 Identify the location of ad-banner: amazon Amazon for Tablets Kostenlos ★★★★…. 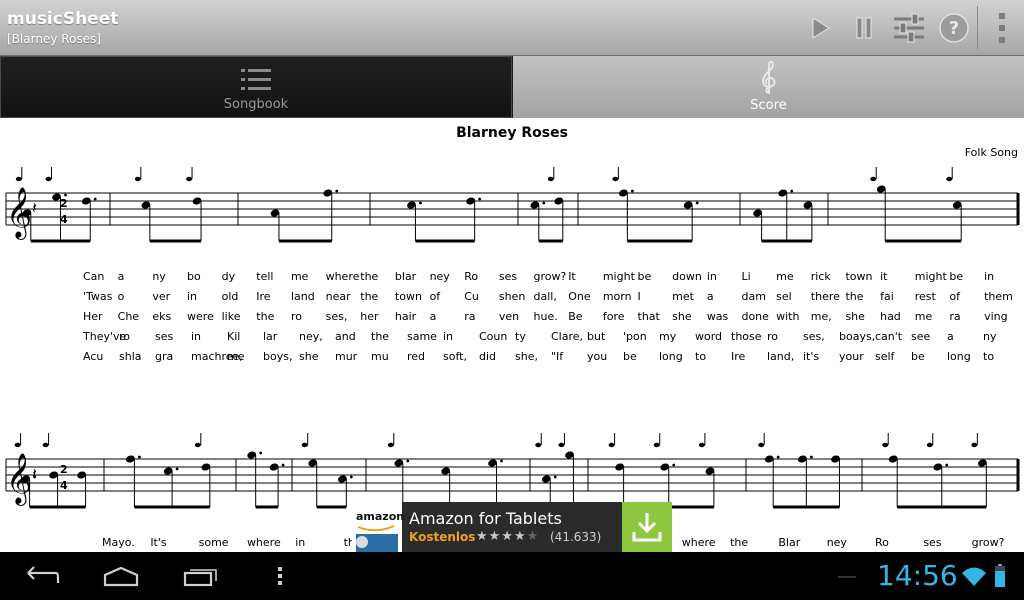
(512, 527).